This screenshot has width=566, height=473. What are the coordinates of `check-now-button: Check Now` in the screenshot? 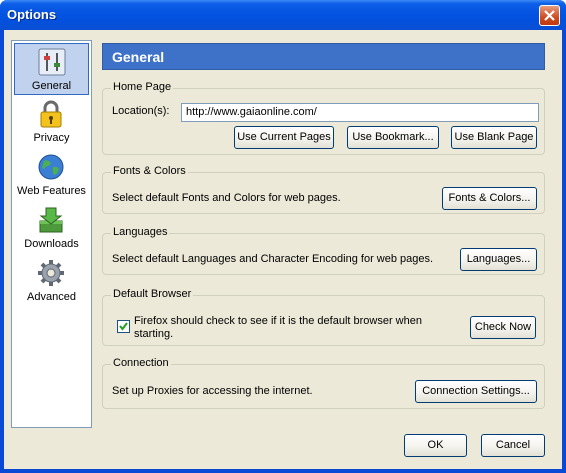 It's located at (503, 327).